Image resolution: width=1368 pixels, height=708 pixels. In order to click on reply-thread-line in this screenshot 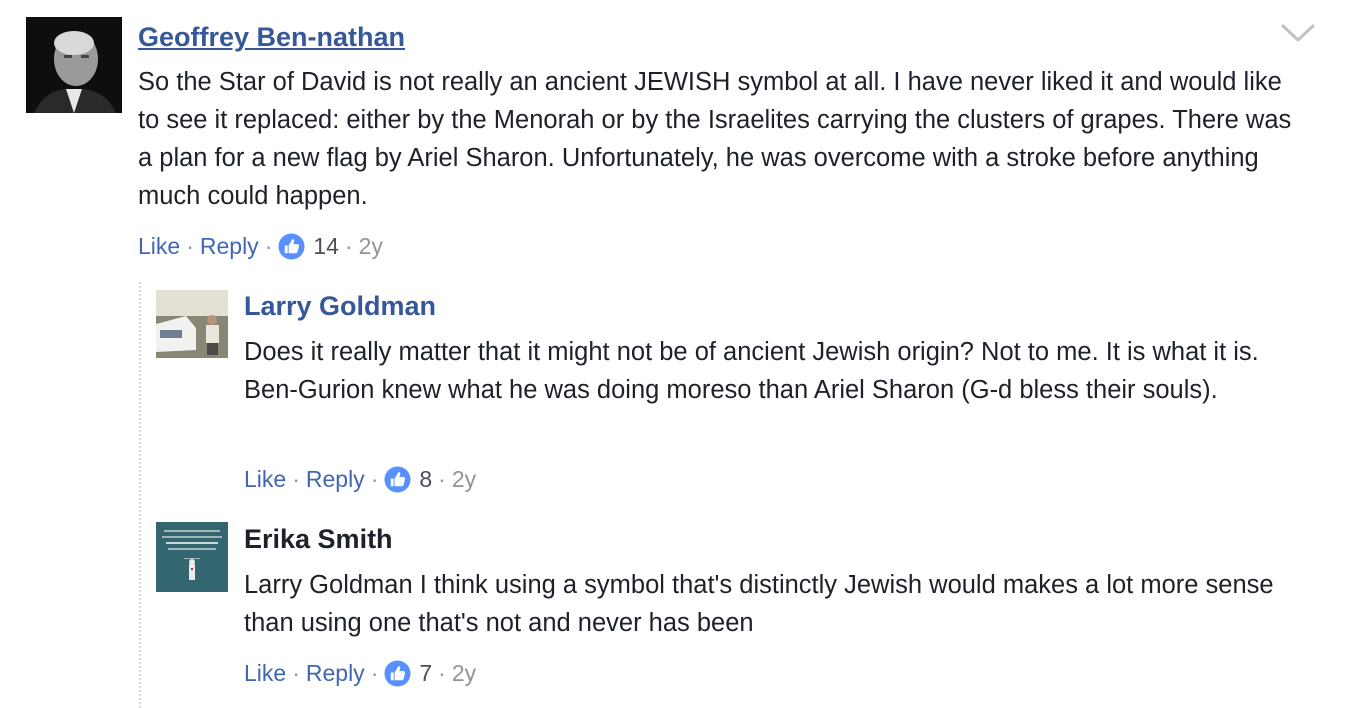, I will do `click(140, 495)`.